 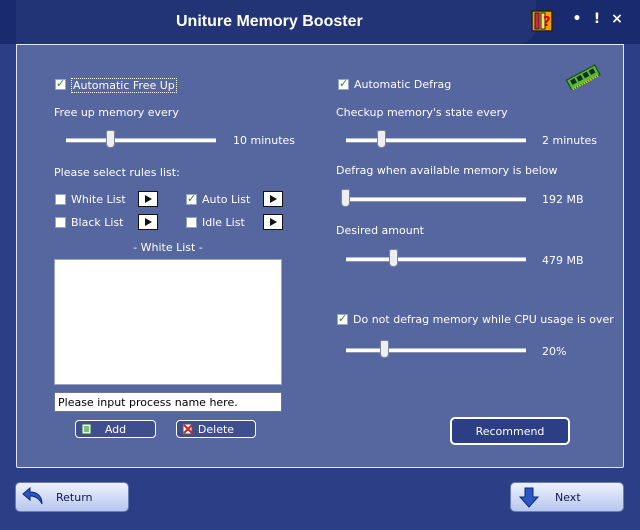 What do you see at coordinates (434, 199) in the screenshot?
I see `defrag-below-slider-track` at bounding box center [434, 199].